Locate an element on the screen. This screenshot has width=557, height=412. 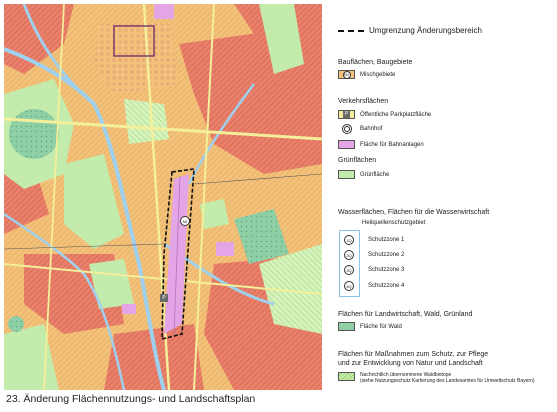
green-swatch is located at coordinates (346, 174).